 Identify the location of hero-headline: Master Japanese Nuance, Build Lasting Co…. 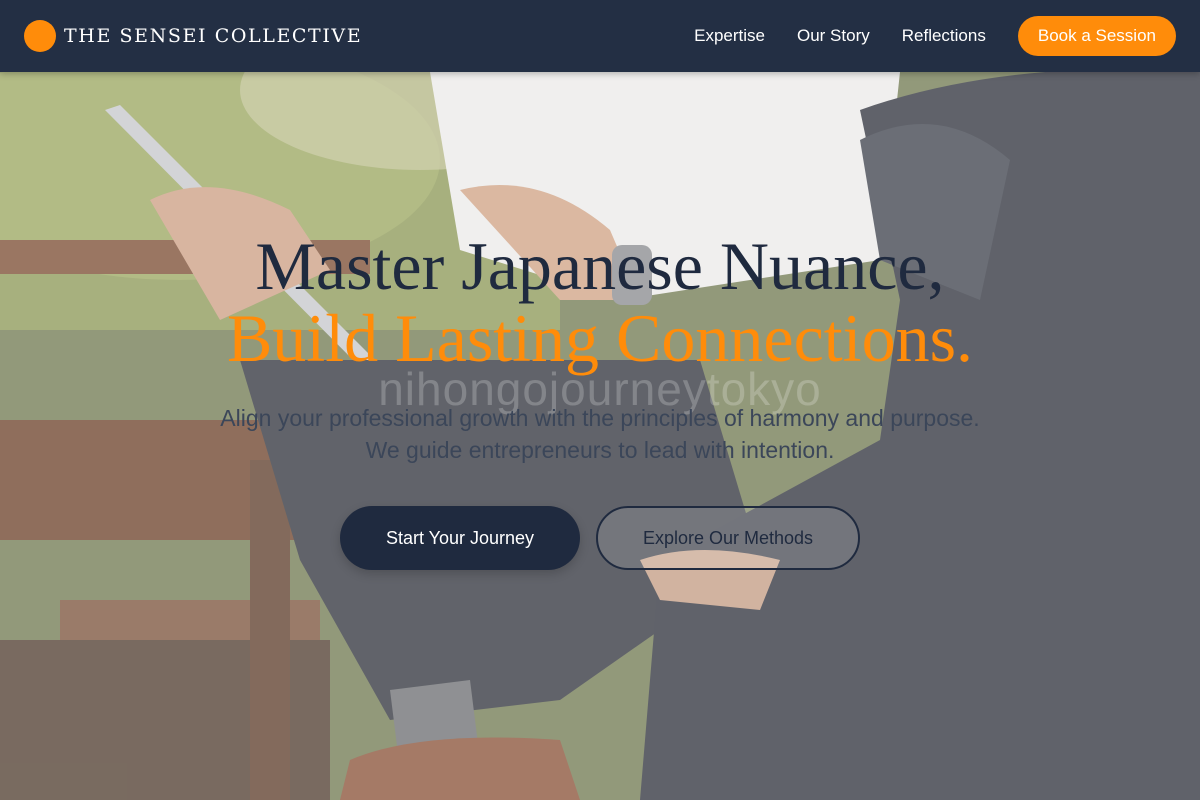
(600, 302).